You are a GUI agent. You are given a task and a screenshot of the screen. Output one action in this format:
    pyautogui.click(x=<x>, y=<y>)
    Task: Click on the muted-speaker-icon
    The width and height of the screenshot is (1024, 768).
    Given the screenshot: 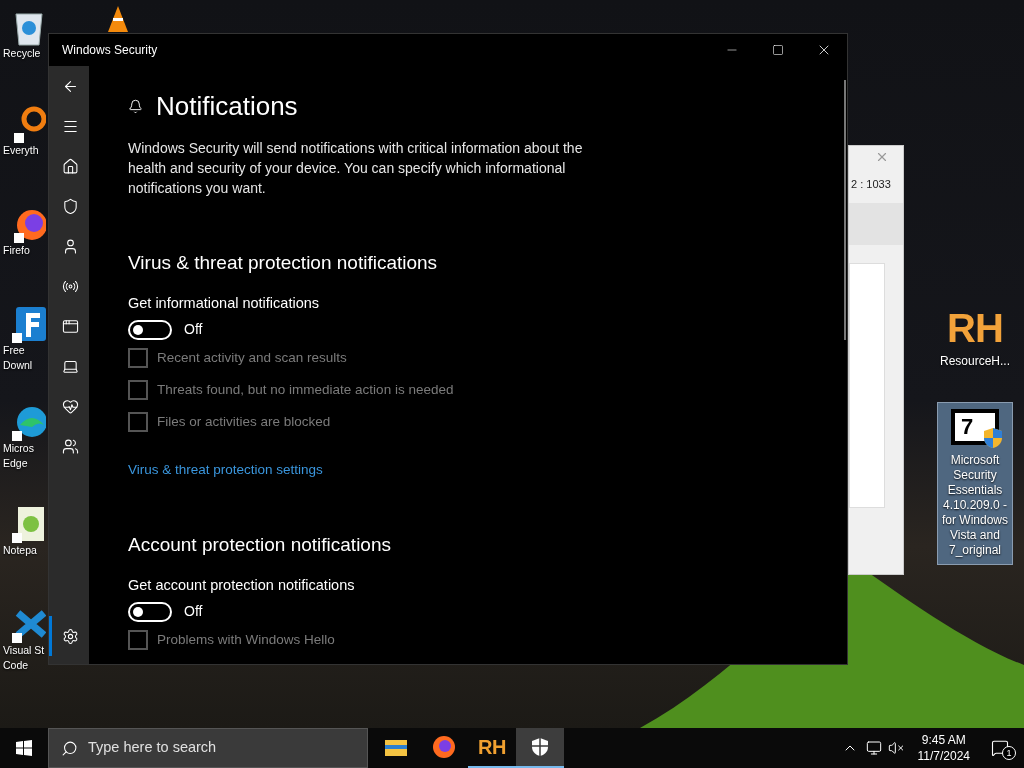 What is the action you would take?
    pyautogui.click(x=895, y=748)
    